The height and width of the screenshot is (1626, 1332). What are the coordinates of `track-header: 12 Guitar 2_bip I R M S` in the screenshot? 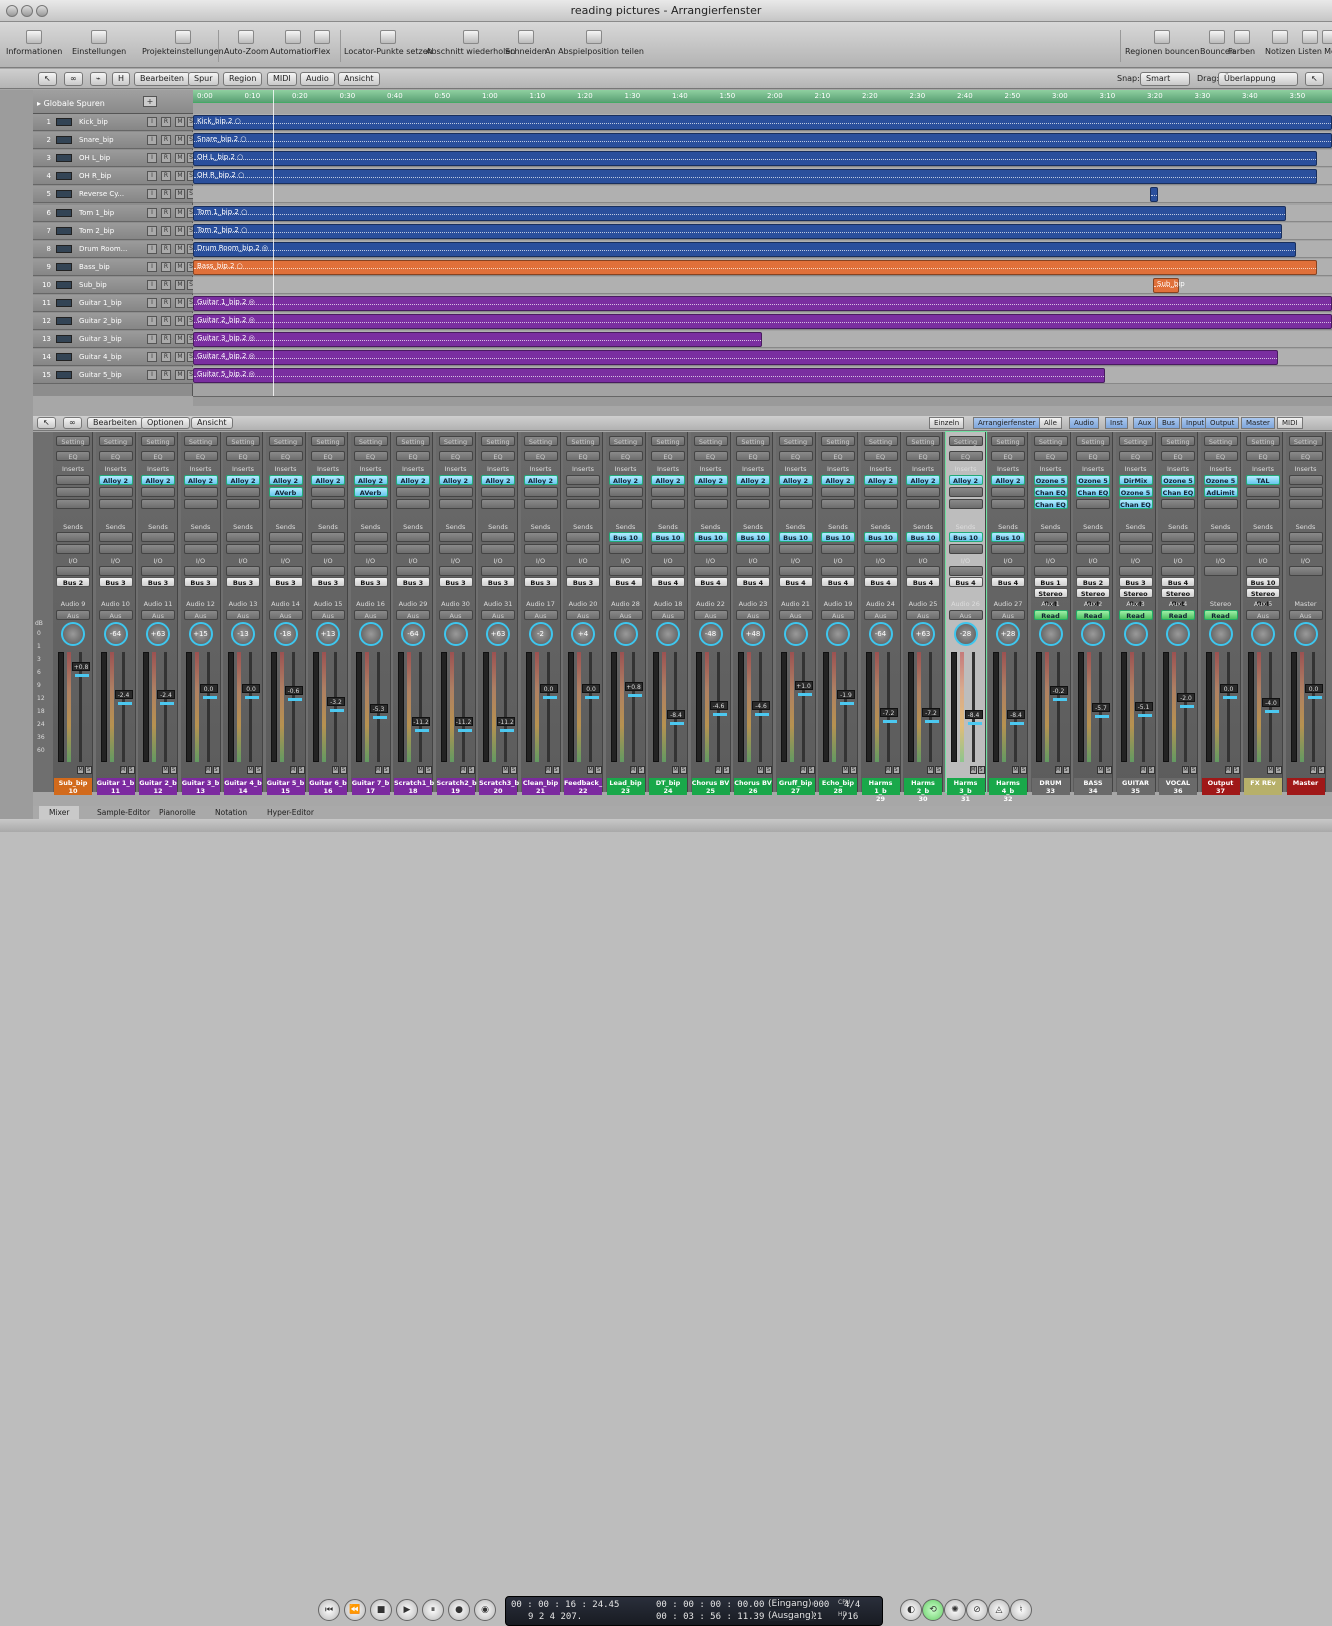 It's located at (114, 322).